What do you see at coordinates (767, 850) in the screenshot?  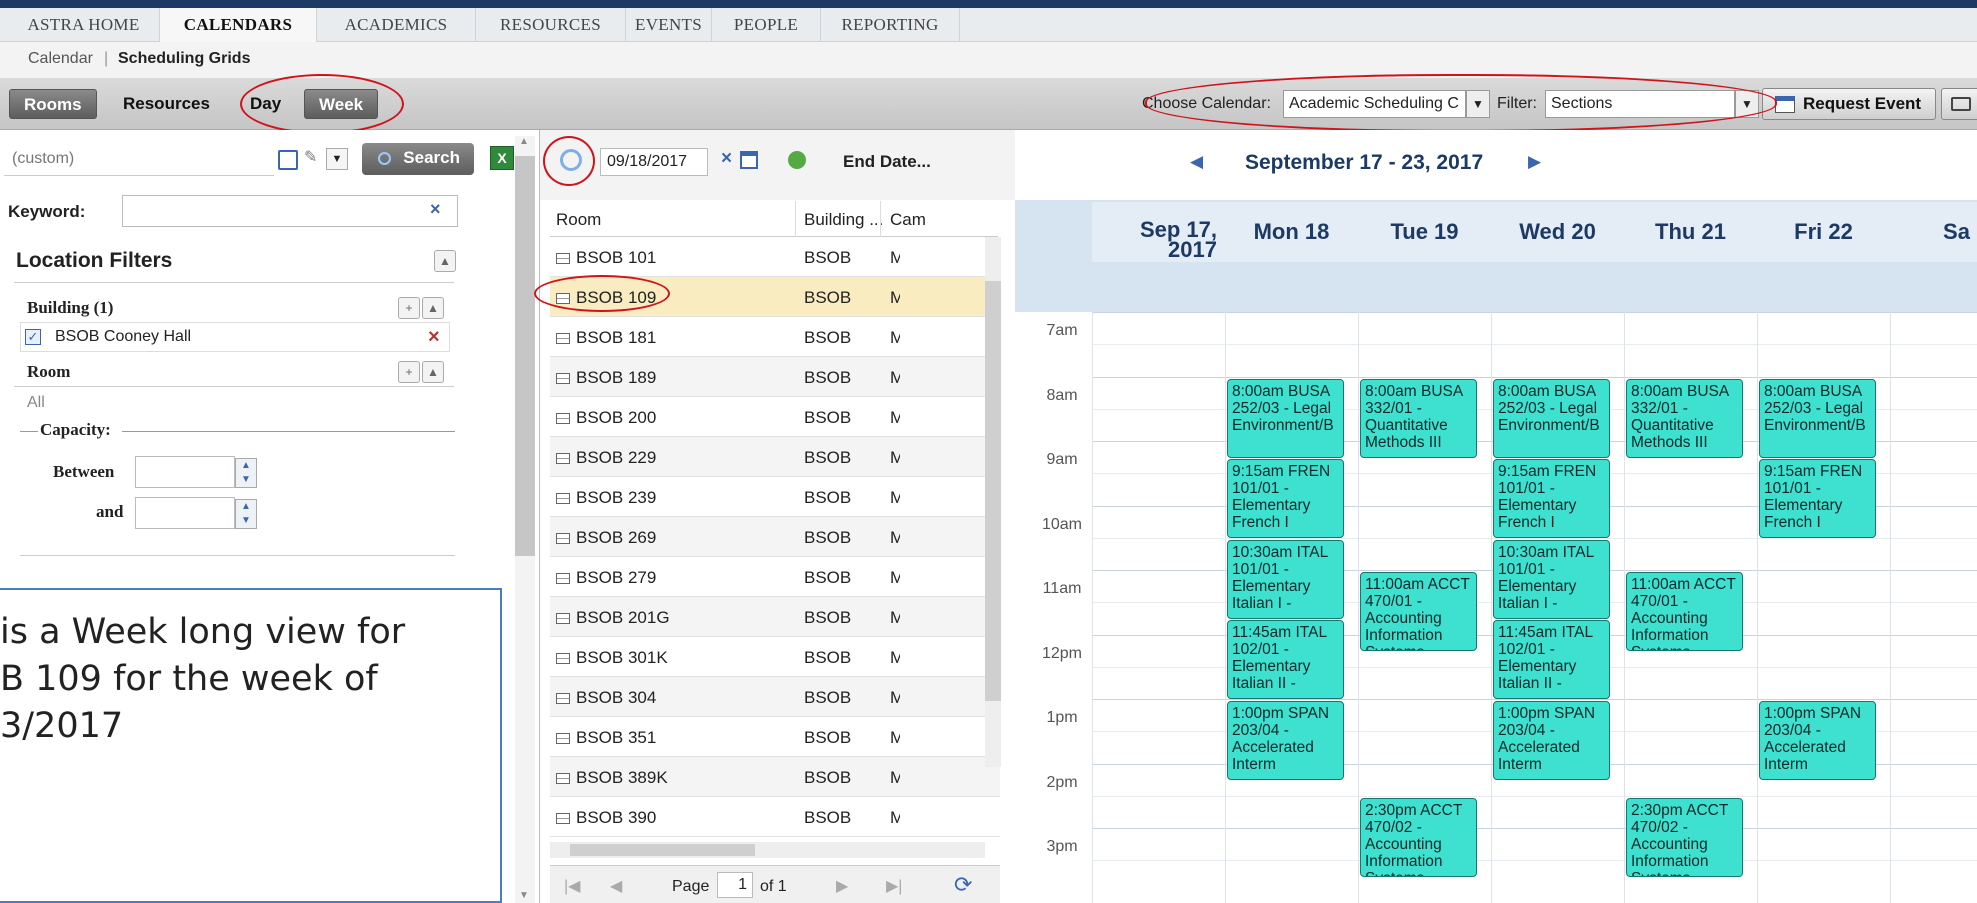 I see `grid-hscrollbar` at bounding box center [767, 850].